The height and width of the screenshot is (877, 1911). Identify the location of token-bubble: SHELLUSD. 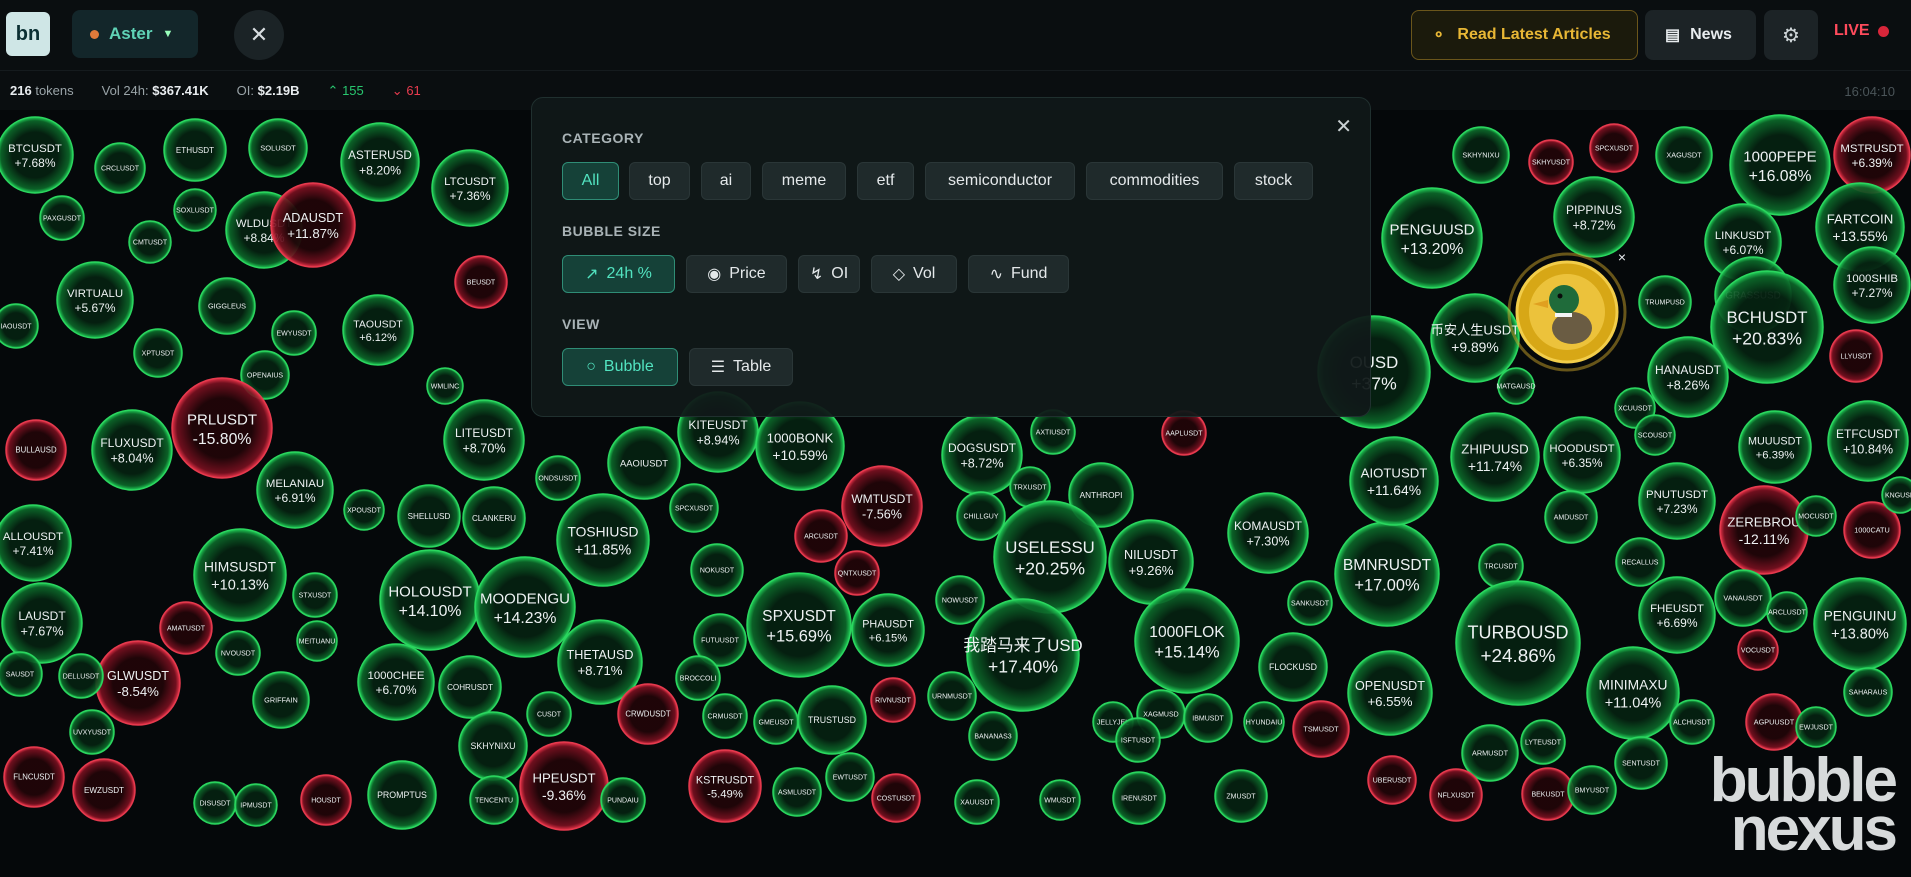
(429, 516).